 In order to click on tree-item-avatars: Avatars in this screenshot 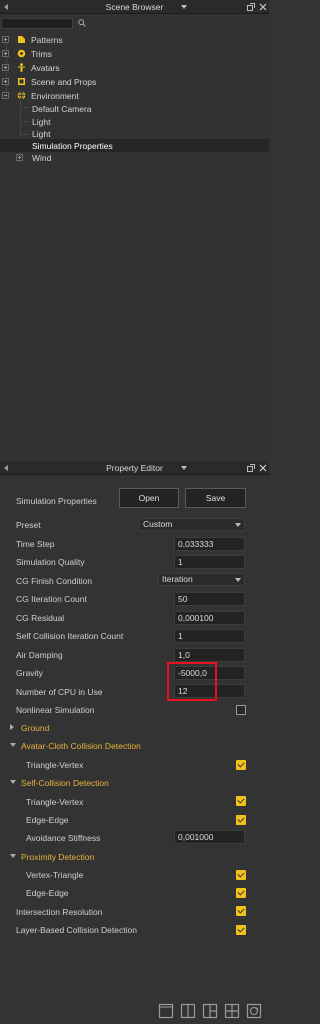, I will do `click(134, 67)`.